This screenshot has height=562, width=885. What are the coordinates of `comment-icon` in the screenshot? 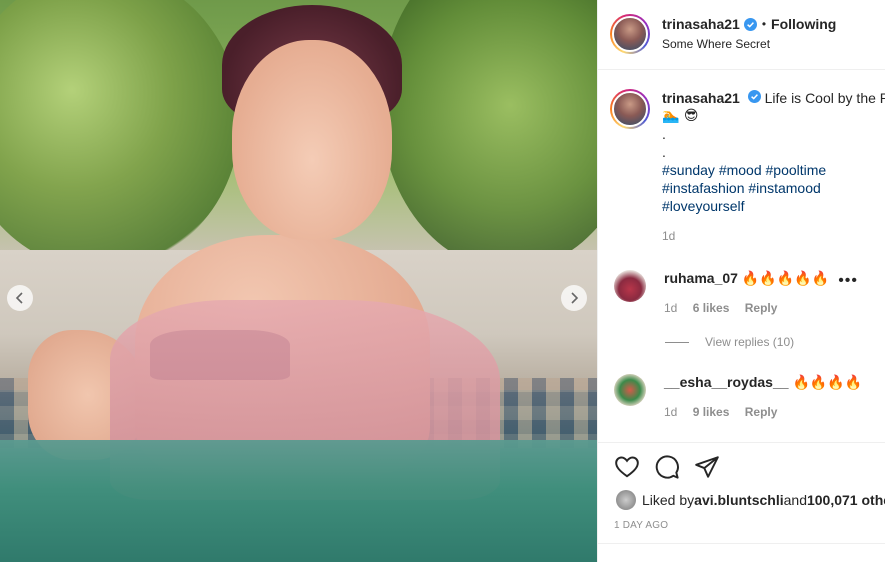 It's located at (667, 467).